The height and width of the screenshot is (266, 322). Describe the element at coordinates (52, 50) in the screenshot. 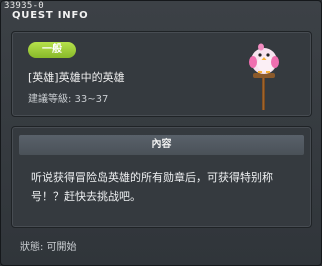

I see `quest-type-badge: 一般` at that location.